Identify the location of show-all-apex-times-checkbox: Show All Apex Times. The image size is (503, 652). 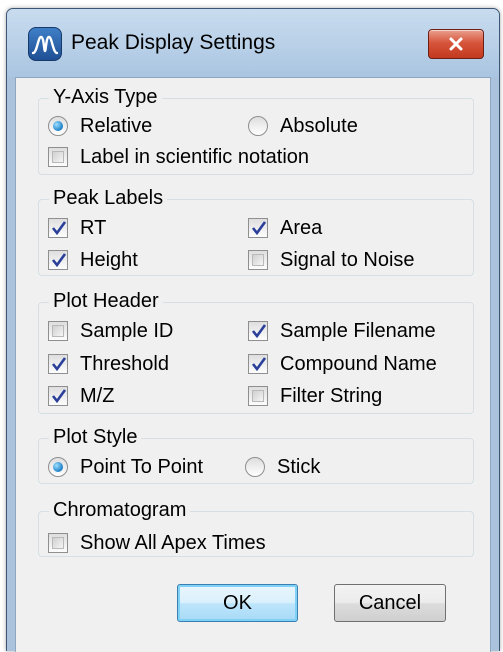
(183, 543).